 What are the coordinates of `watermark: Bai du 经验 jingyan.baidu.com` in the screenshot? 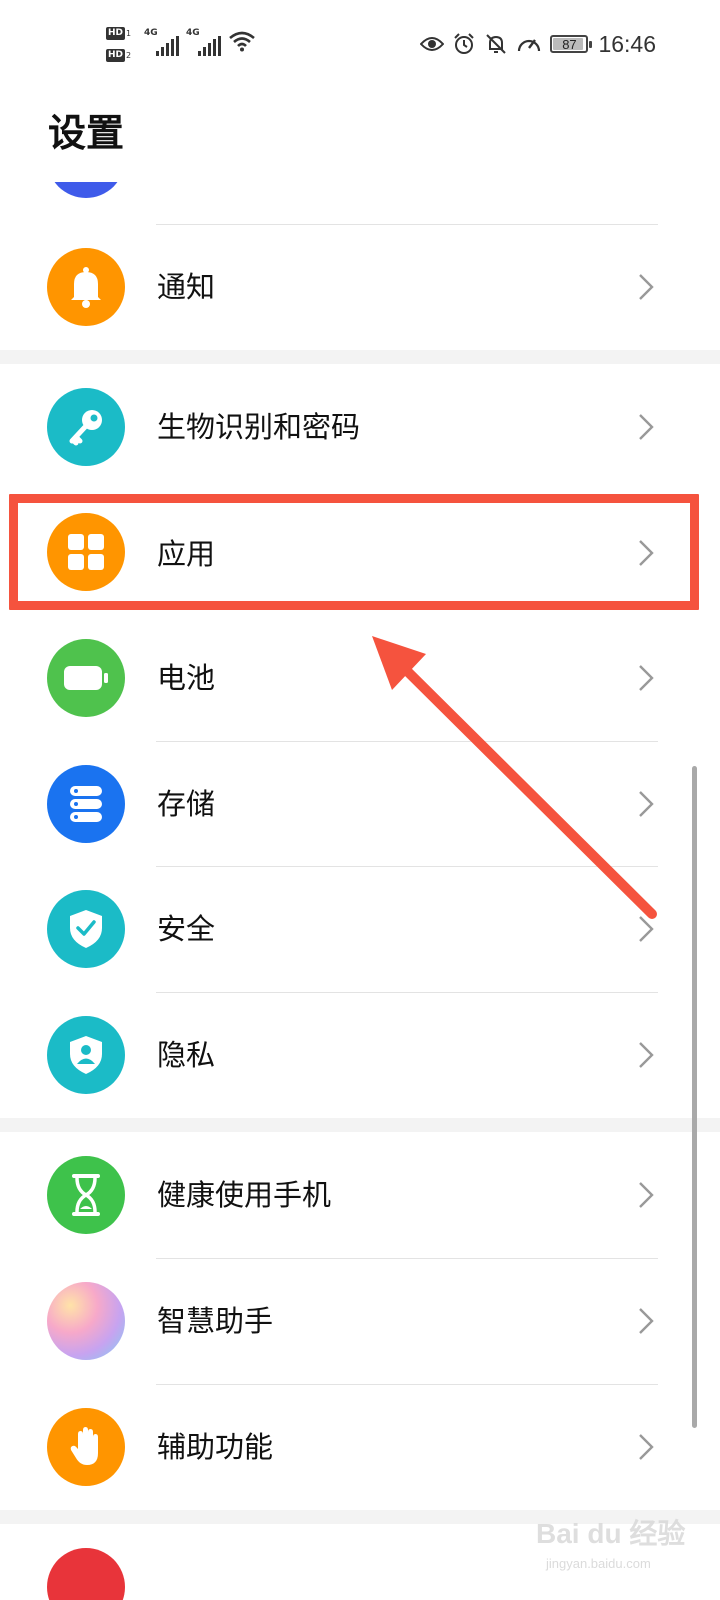 It's located at (610, 1547).